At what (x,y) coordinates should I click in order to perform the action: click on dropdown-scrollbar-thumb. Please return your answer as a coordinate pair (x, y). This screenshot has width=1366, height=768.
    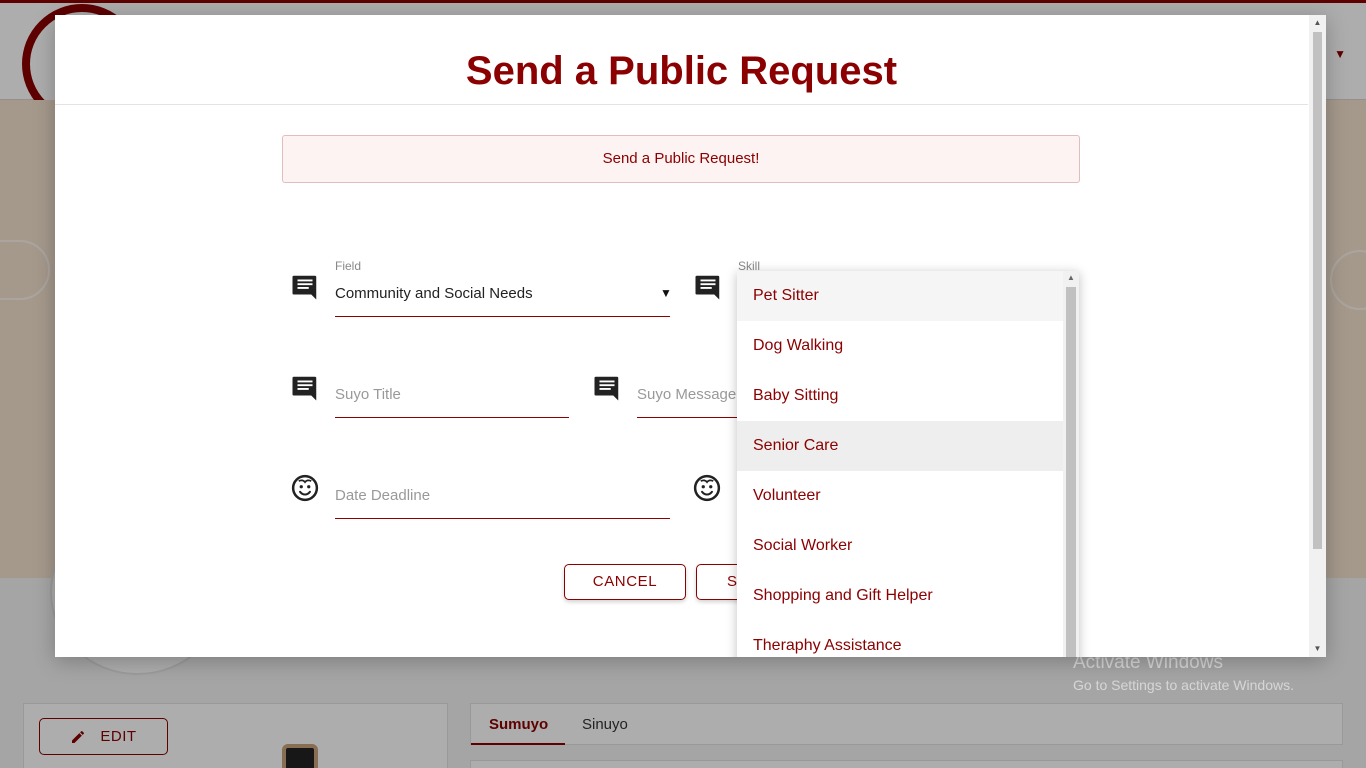
    Looking at the image, I should click on (1071, 472).